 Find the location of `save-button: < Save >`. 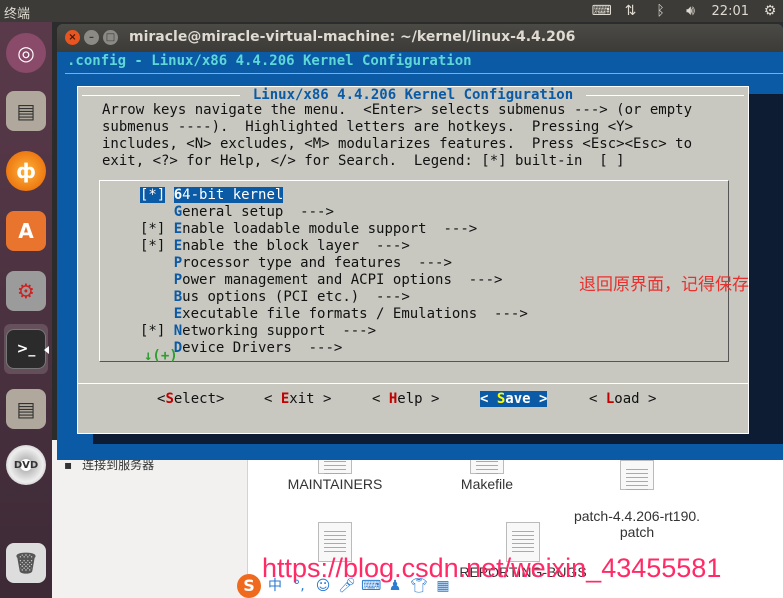

save-button: < Save > is located at coordinates (514, 399).